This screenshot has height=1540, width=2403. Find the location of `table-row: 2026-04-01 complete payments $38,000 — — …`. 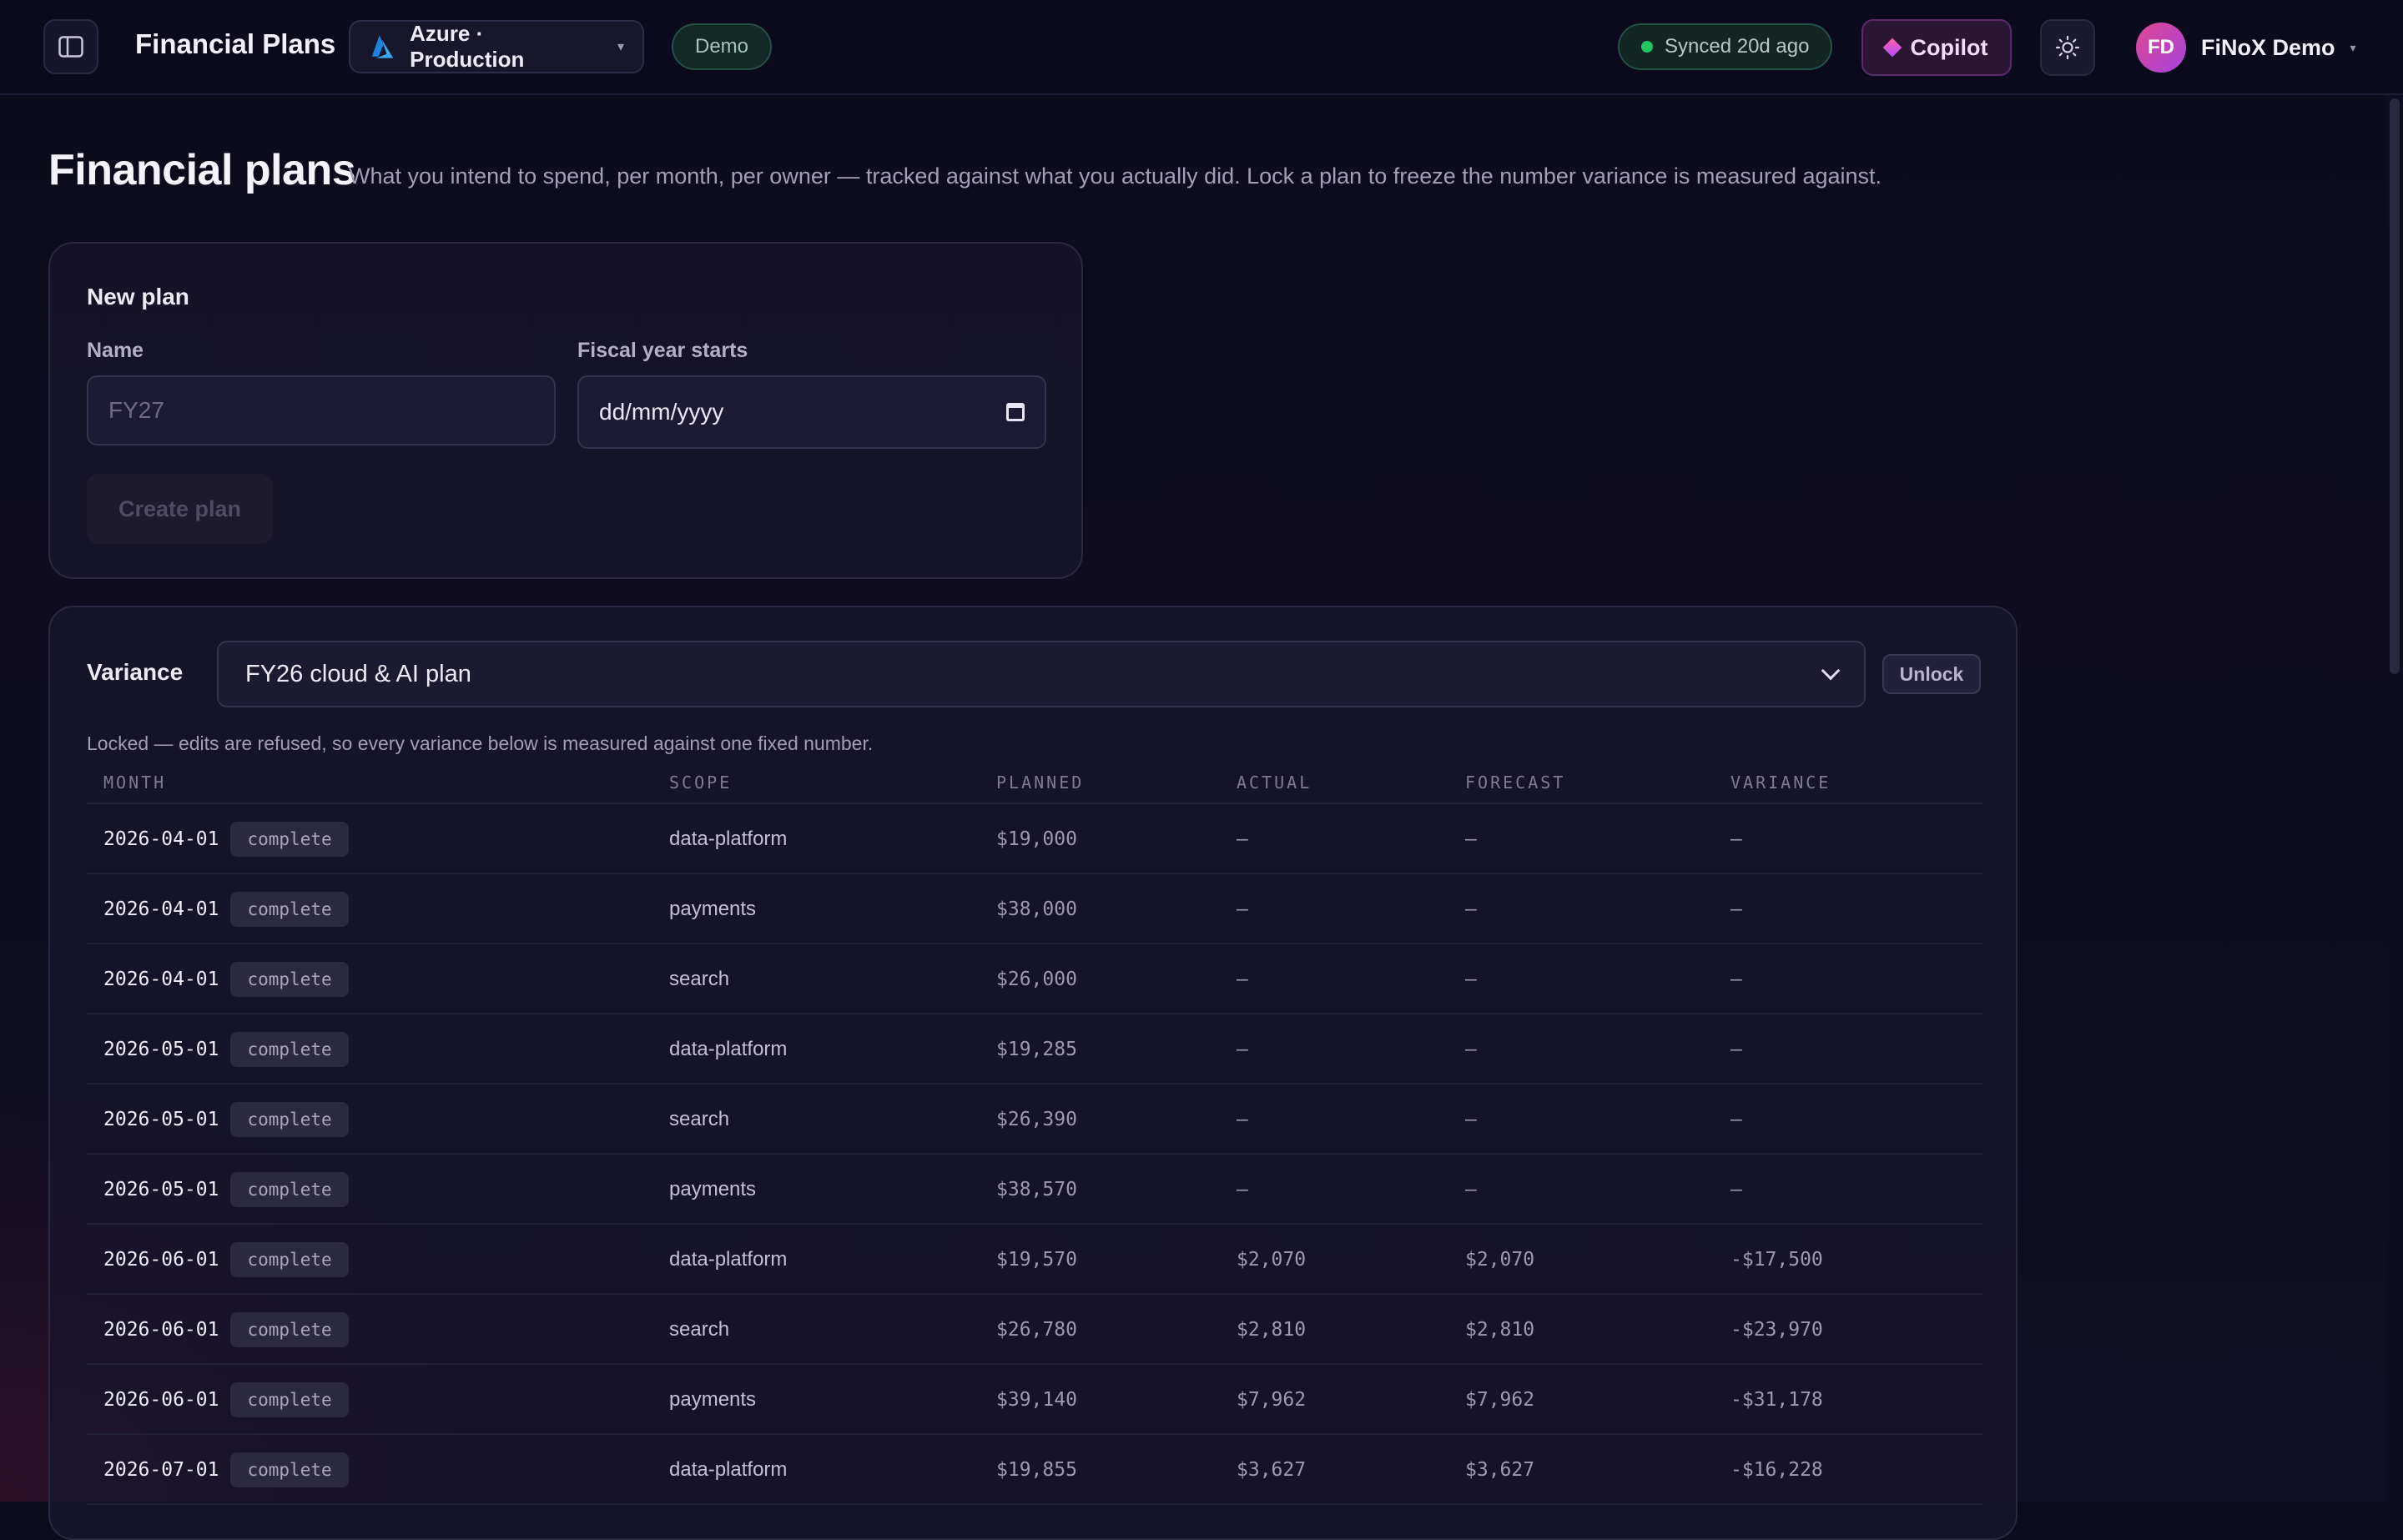

table-row: 2026-04-01 complete payments $38,000 — — … is located at coordinates (1034, 909).